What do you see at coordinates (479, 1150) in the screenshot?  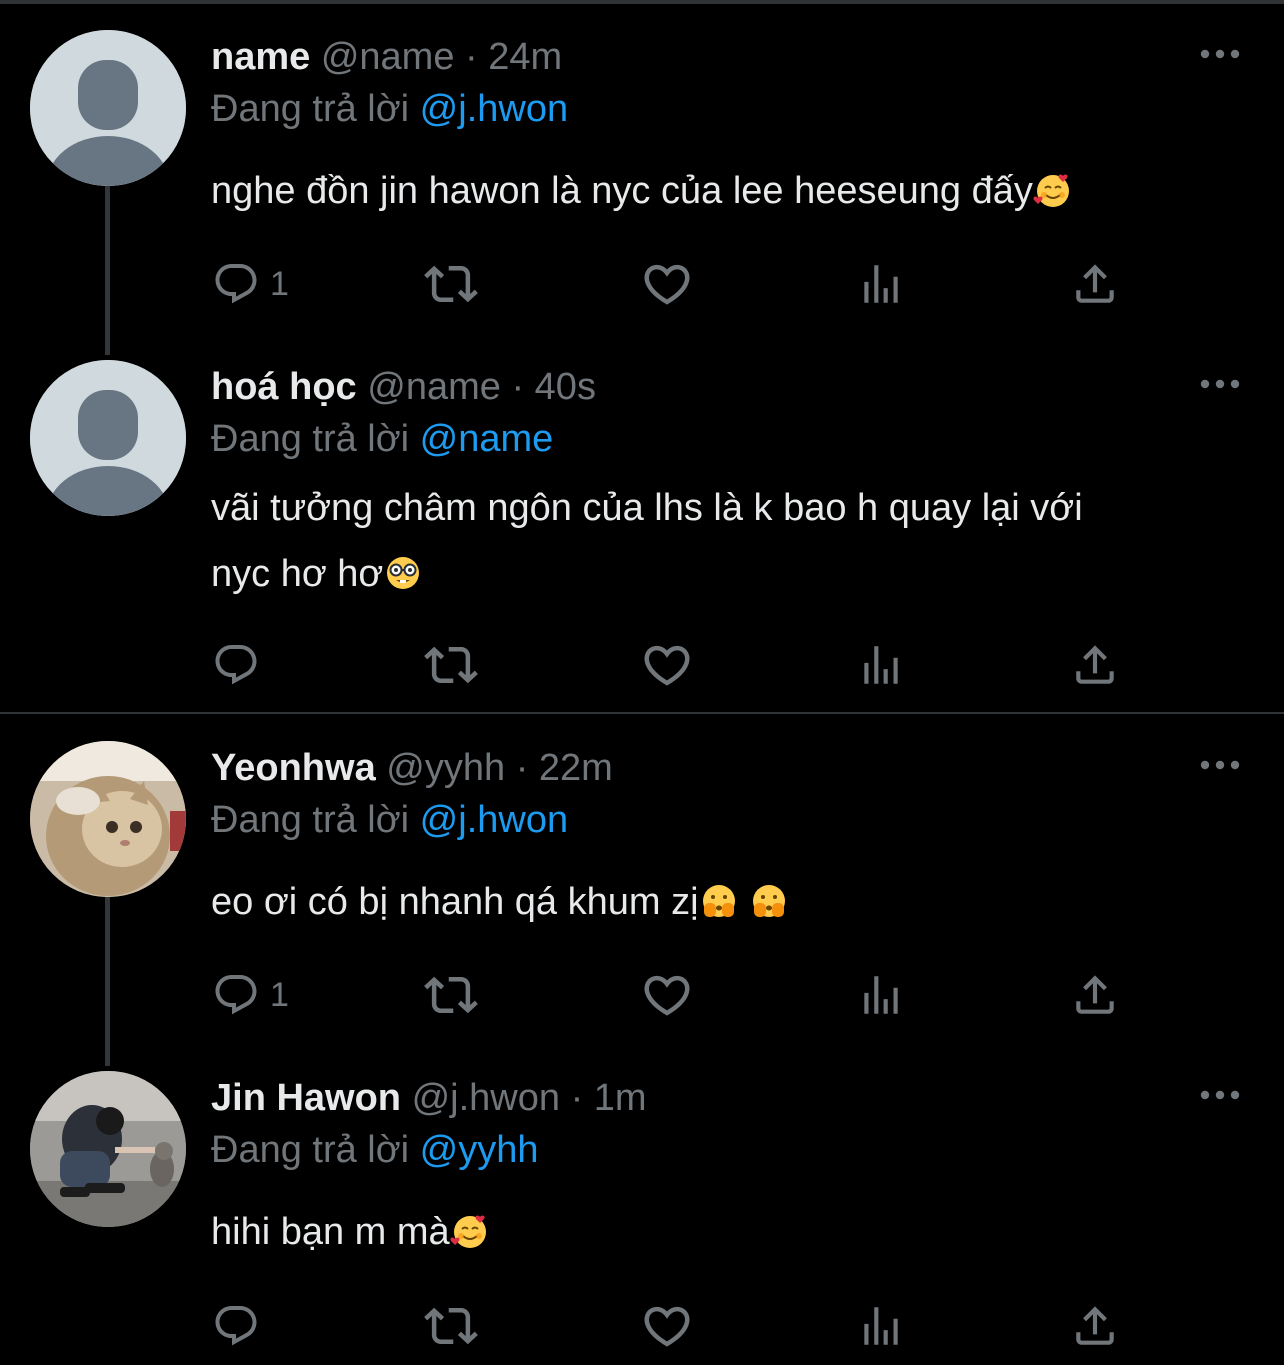 I see `mention-link: @yyhh` at bounding box center [479, 1150].